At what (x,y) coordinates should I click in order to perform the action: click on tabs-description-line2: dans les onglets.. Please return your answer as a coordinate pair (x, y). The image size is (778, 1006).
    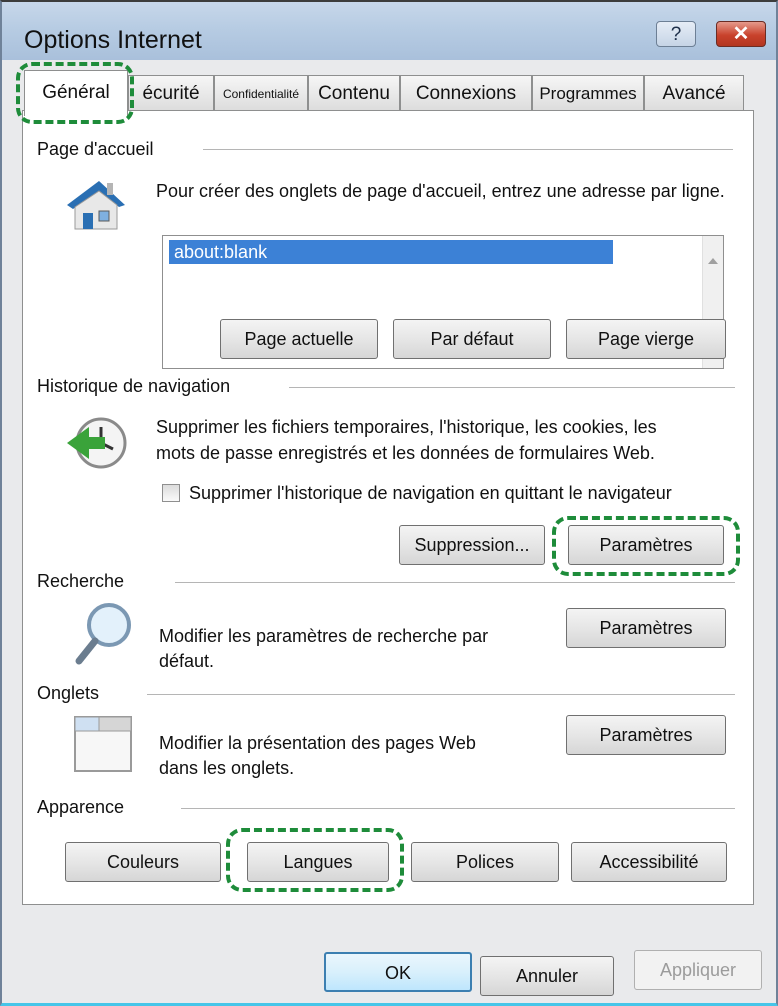
    Looking at the image, I should click on (227, 768).